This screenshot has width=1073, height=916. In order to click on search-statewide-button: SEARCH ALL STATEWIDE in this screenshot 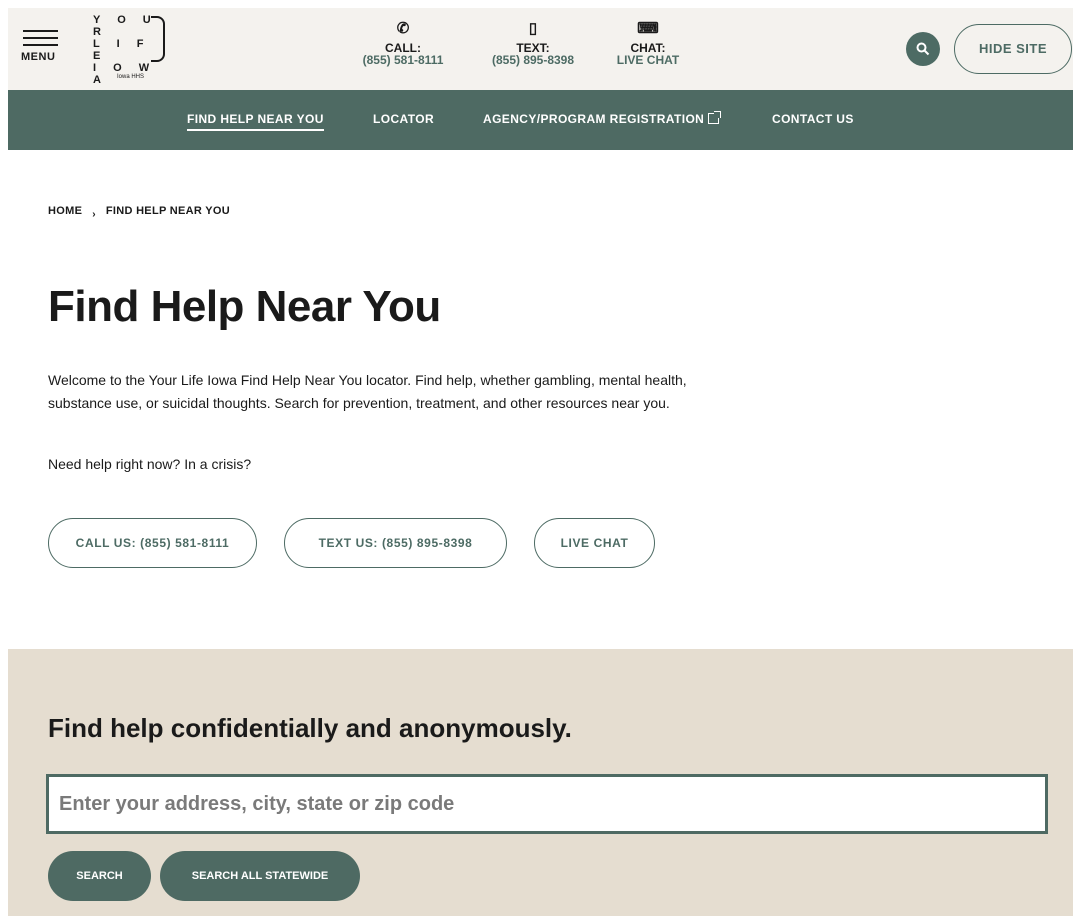, I will do `click(260, 876)`.